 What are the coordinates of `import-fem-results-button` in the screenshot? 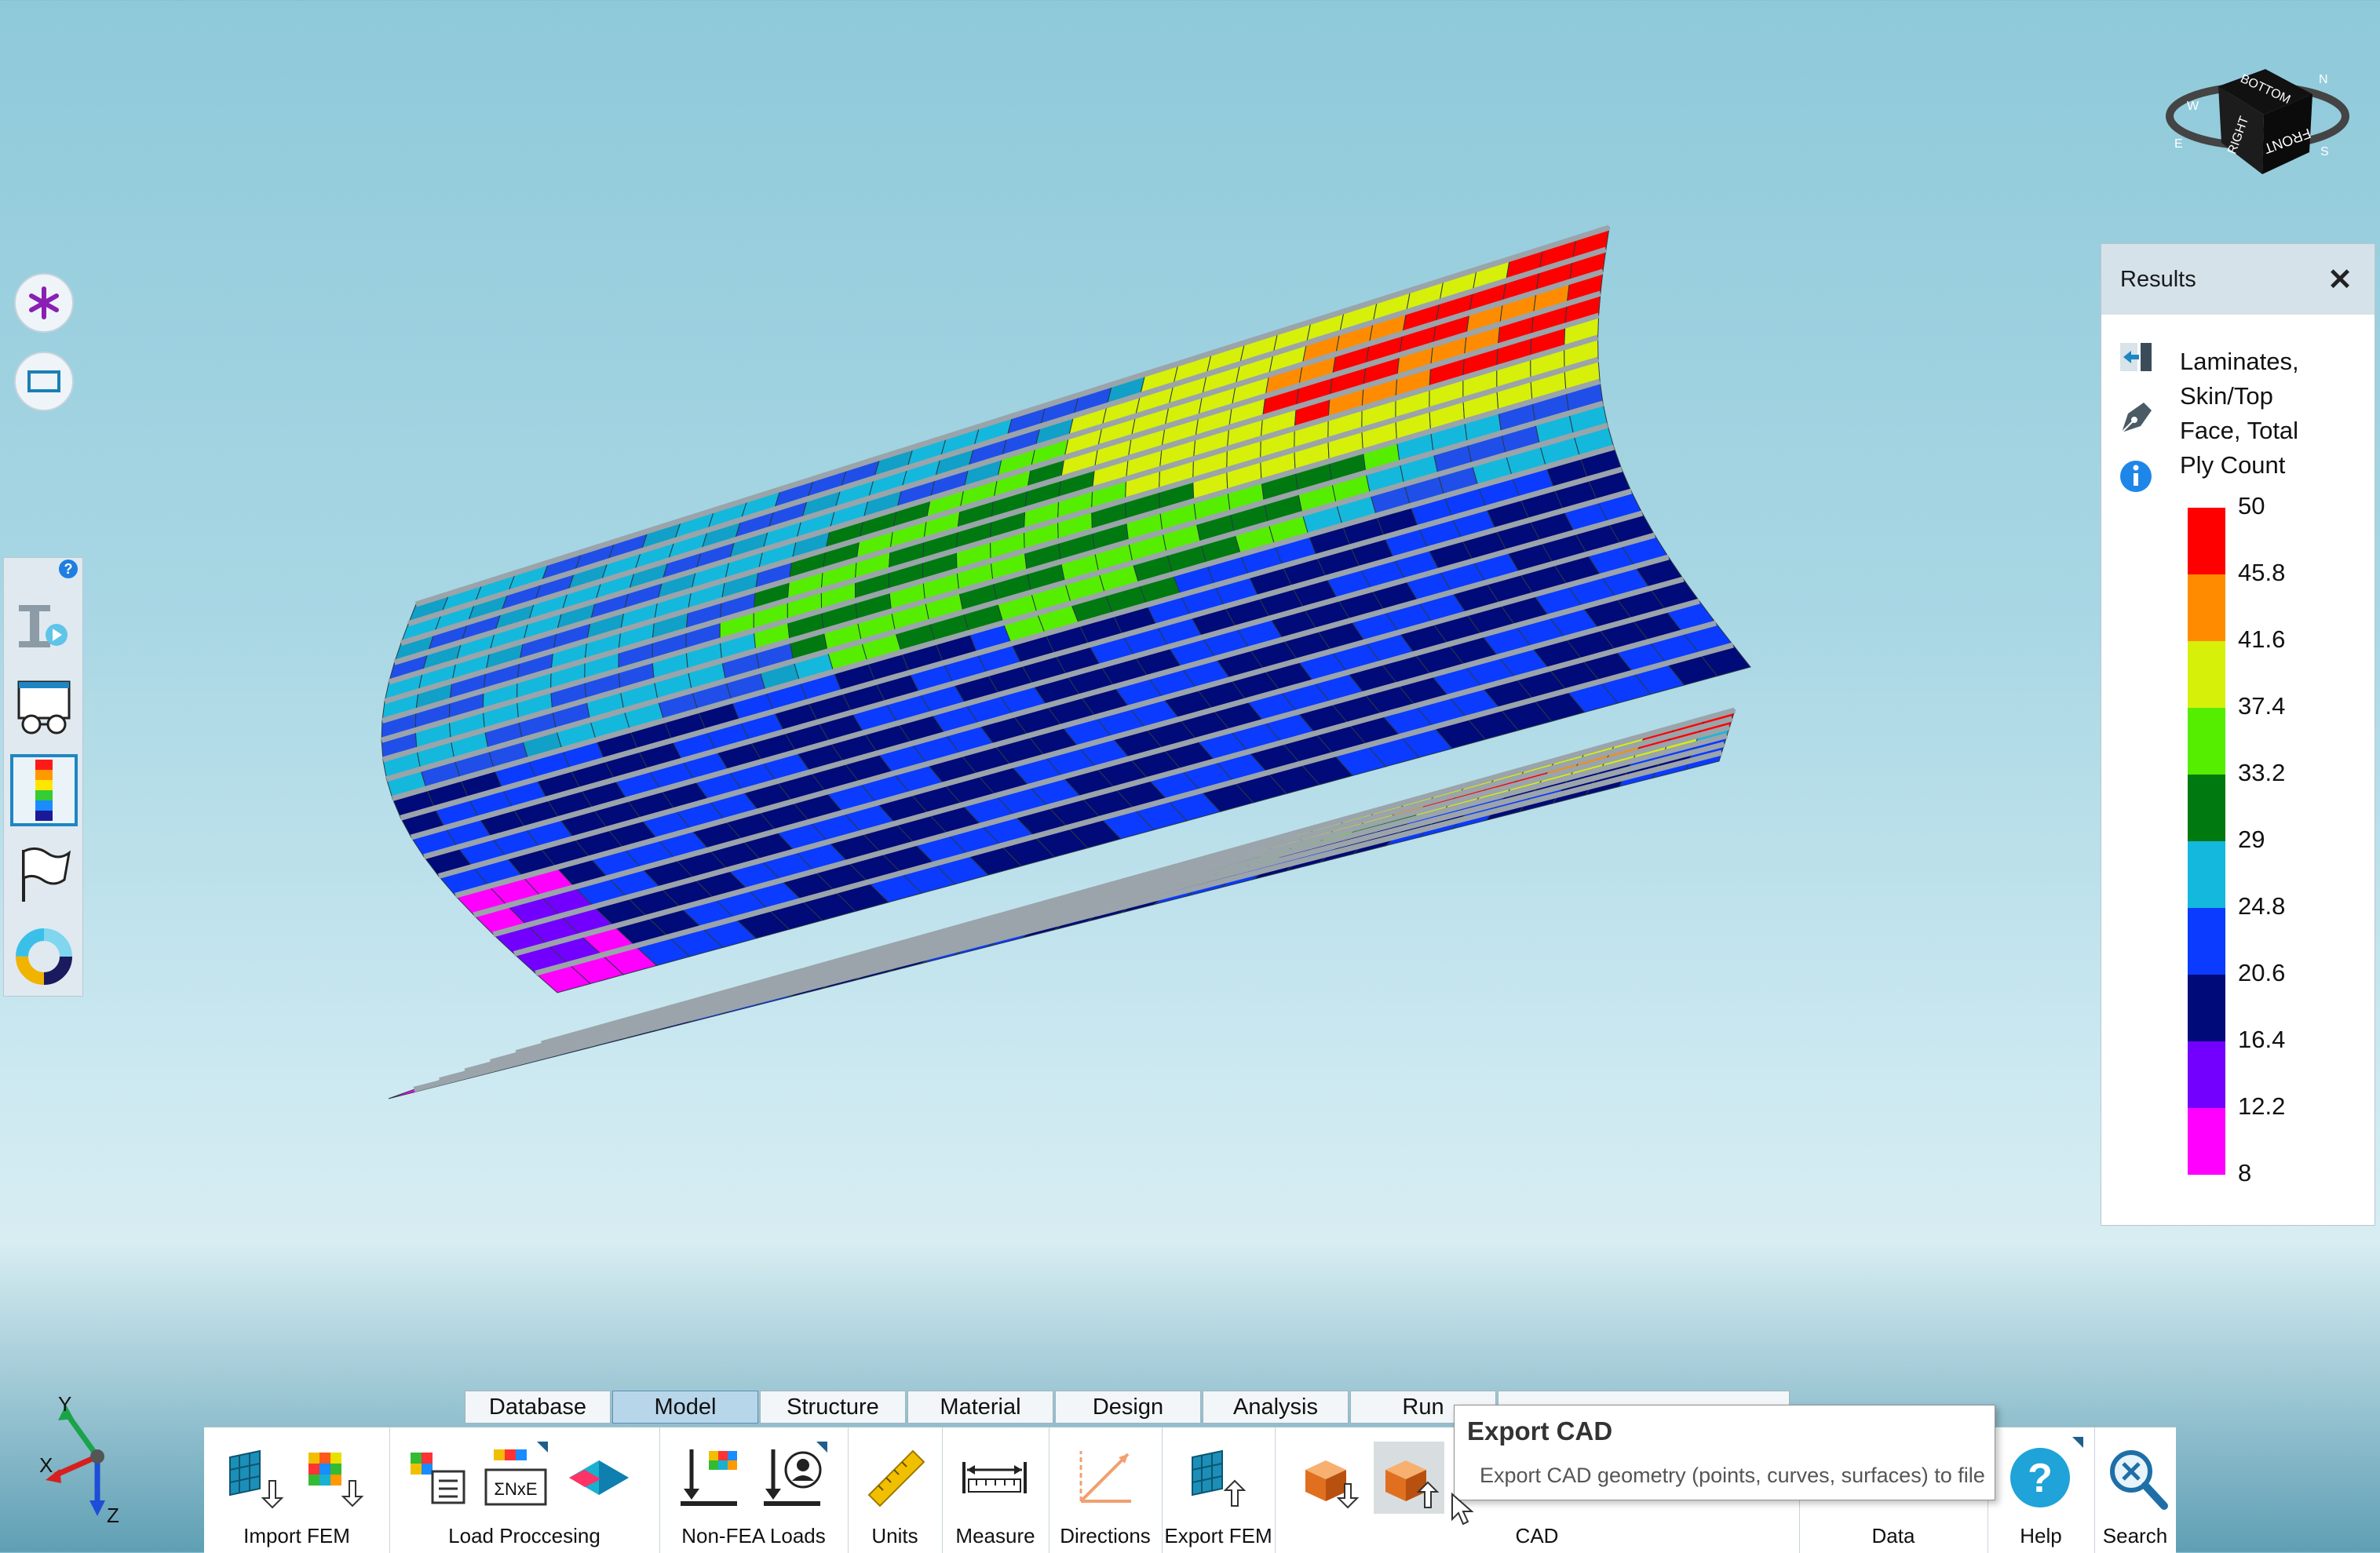 It's located at (333, 1478).